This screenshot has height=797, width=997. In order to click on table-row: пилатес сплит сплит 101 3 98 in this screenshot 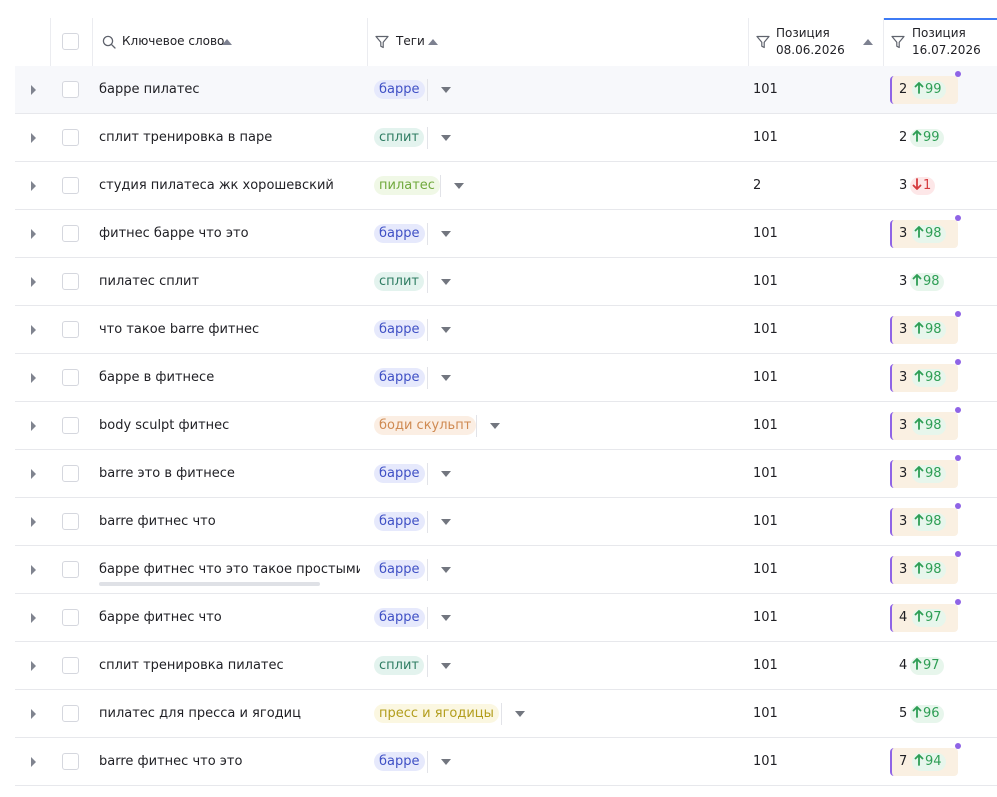, I will do `click(506, 282)`.